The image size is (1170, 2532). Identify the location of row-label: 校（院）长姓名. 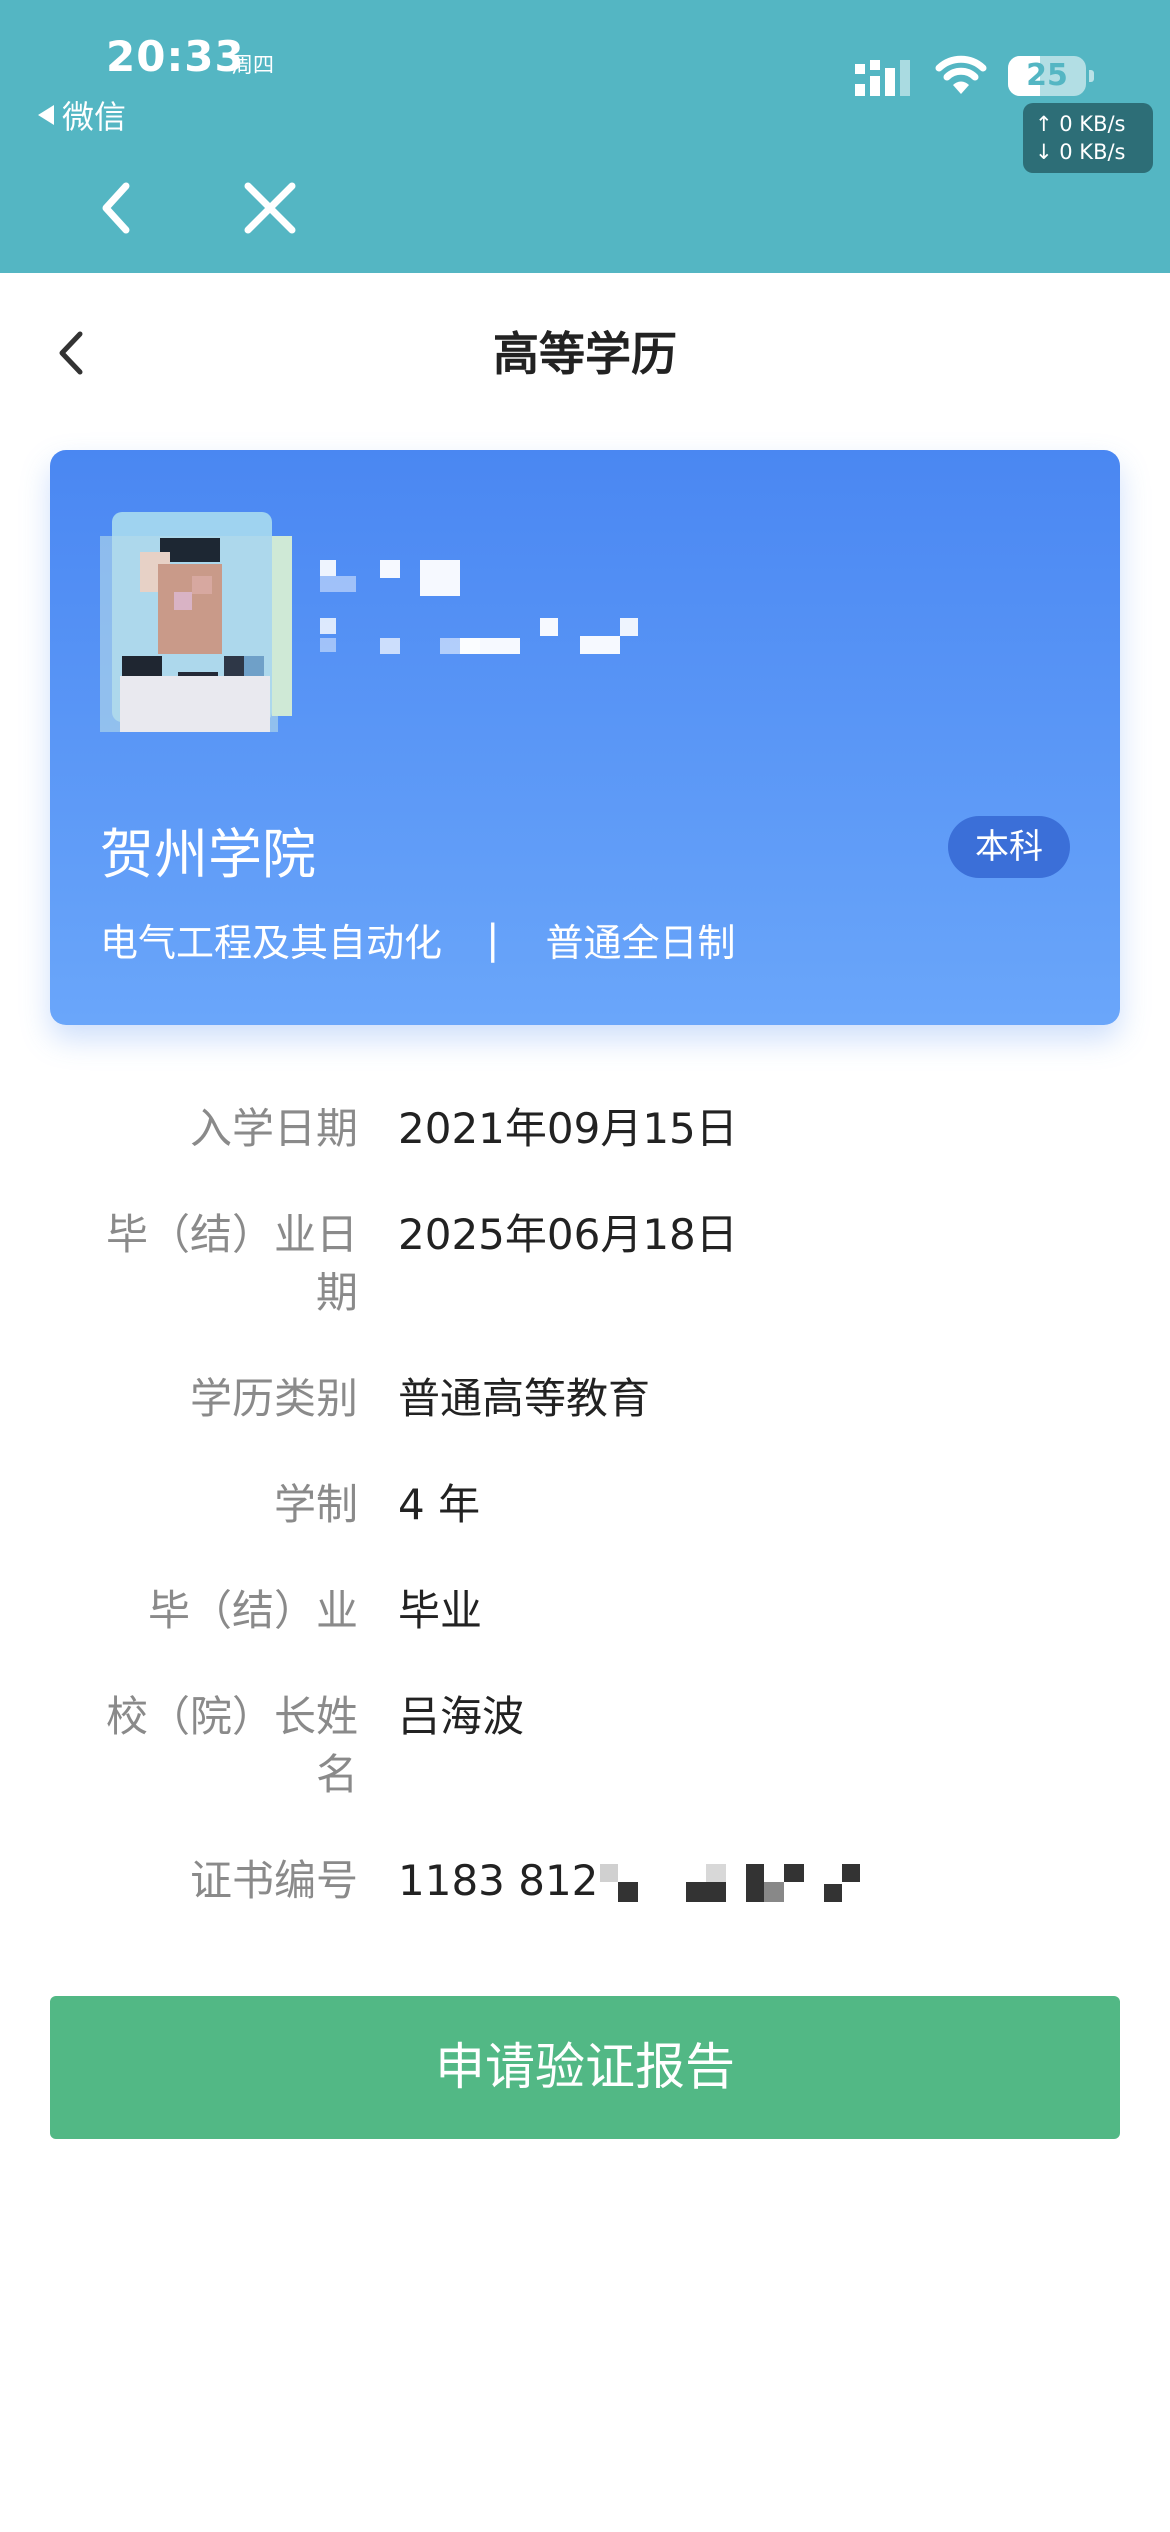
(231, 1745).